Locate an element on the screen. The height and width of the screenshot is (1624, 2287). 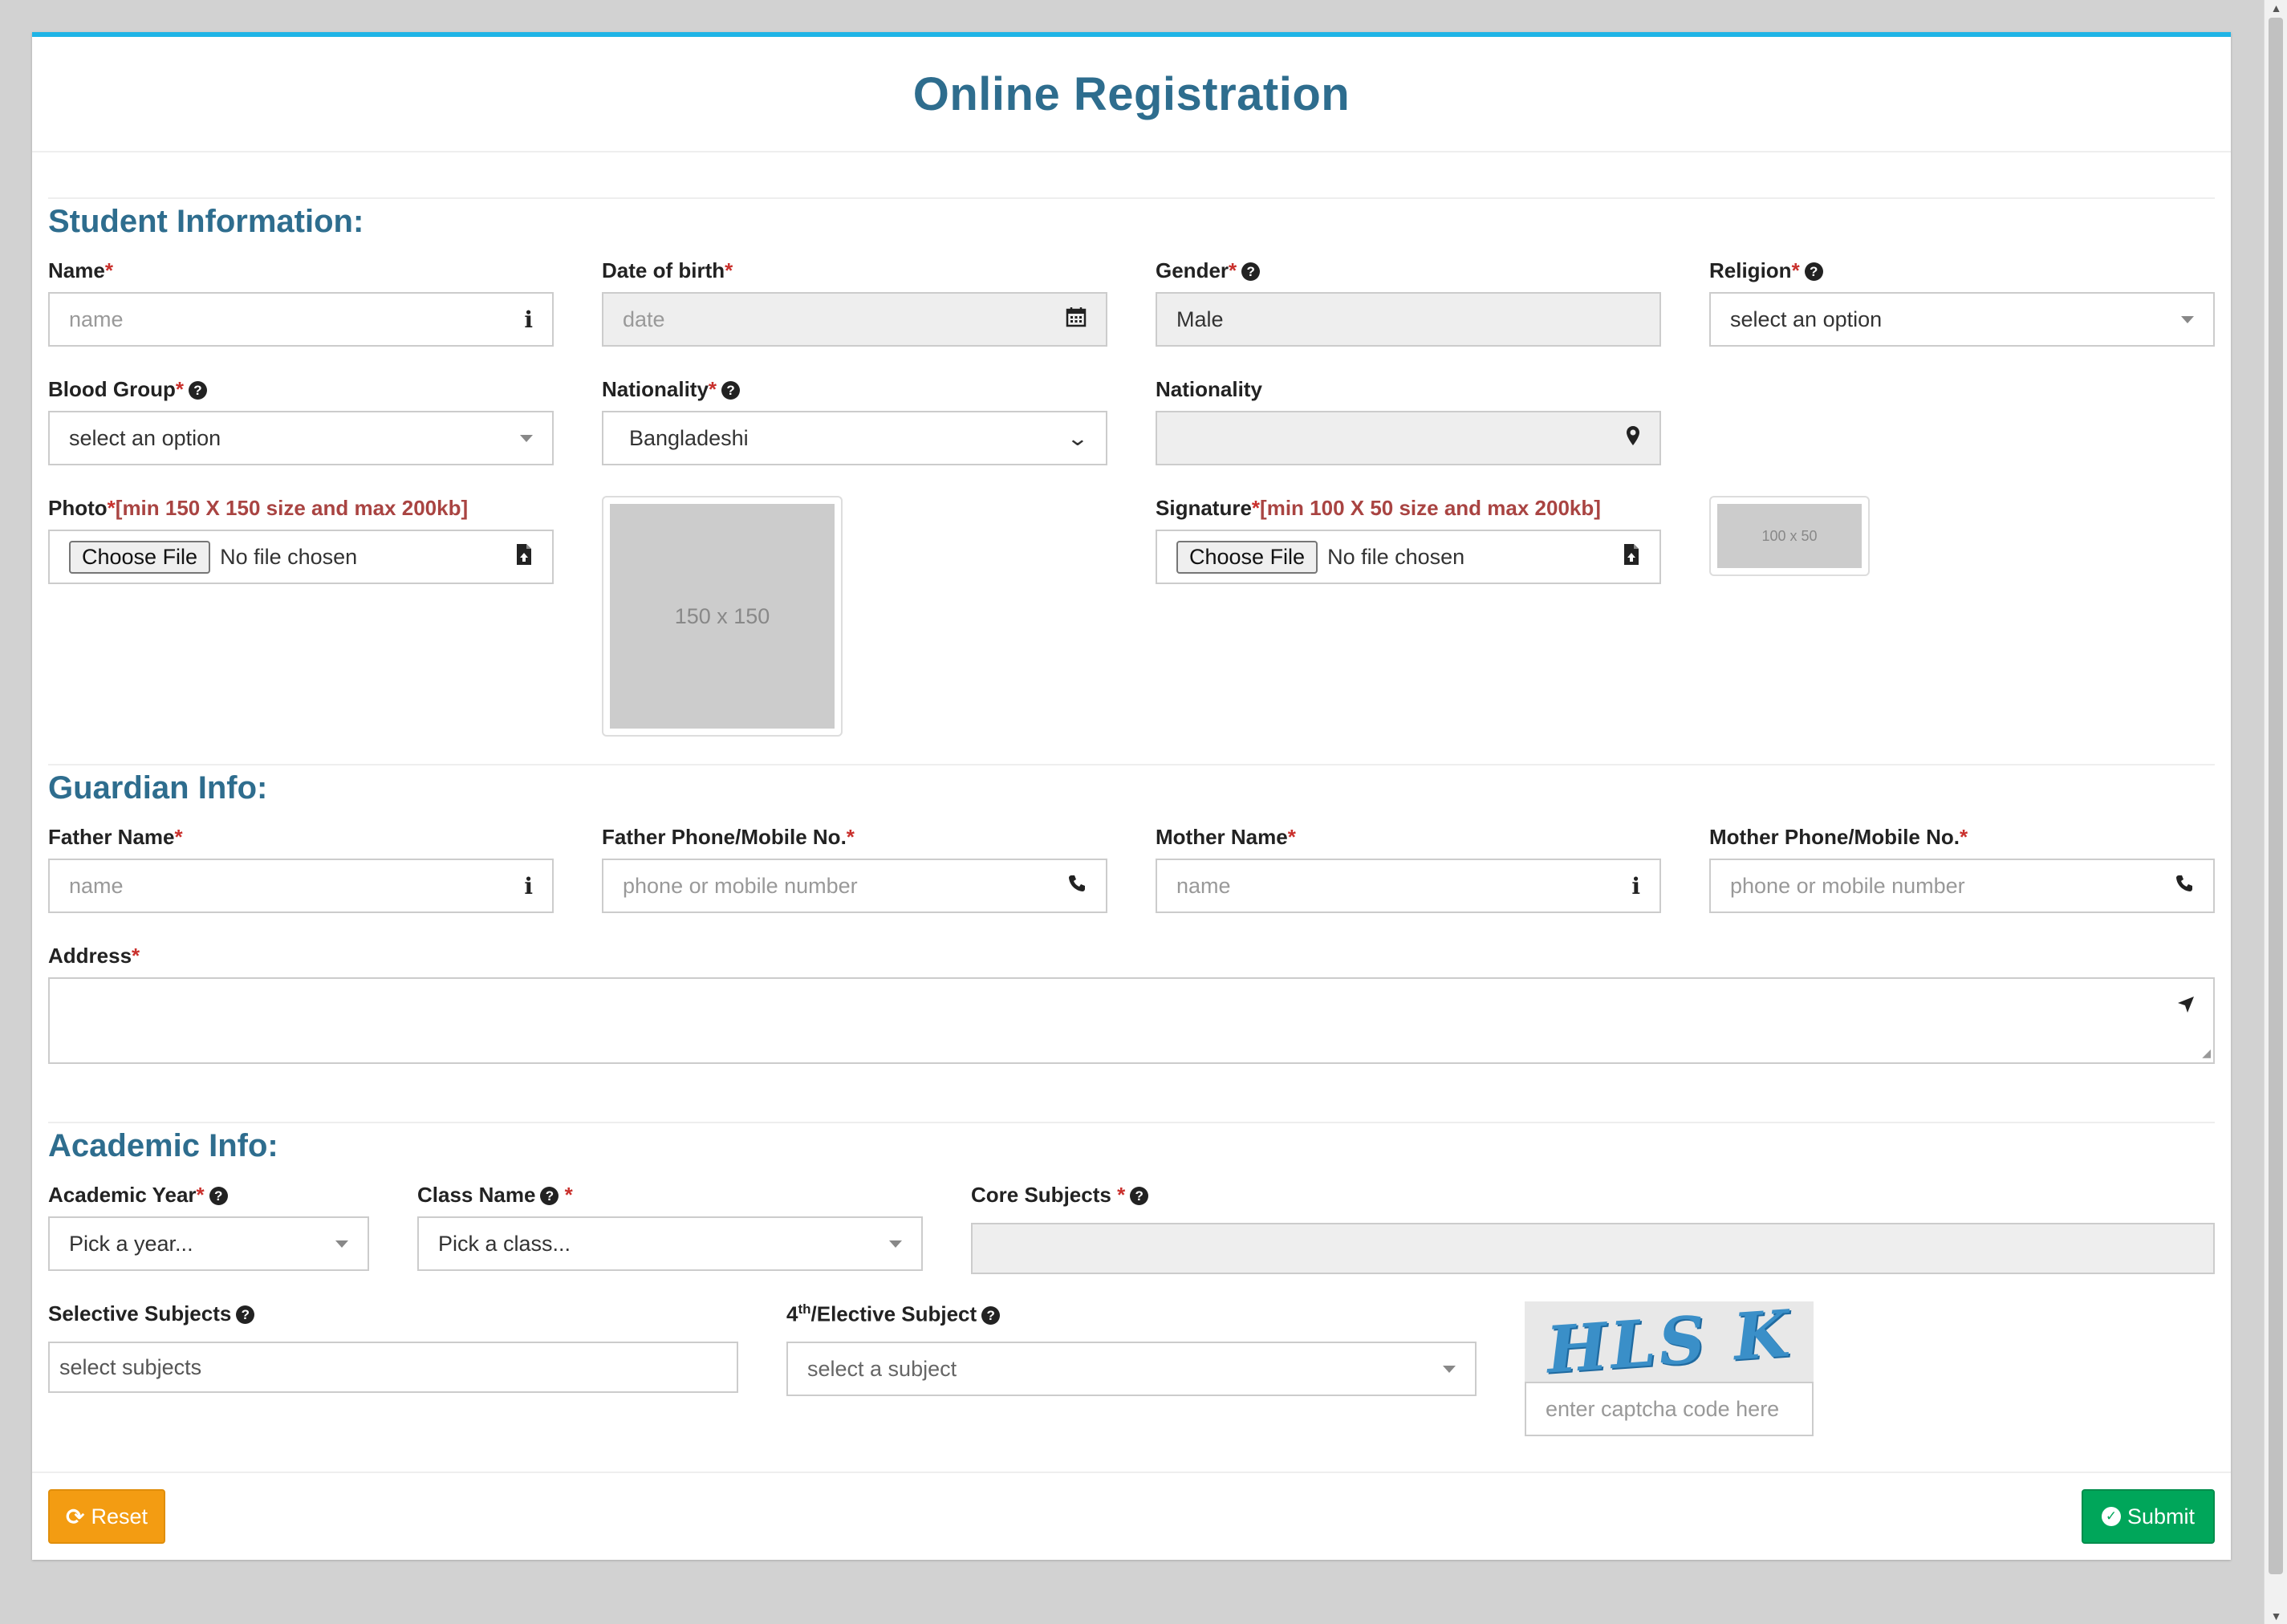
signature-placeholder-text: 100 x 50 is located at coordinates (1789, 536).